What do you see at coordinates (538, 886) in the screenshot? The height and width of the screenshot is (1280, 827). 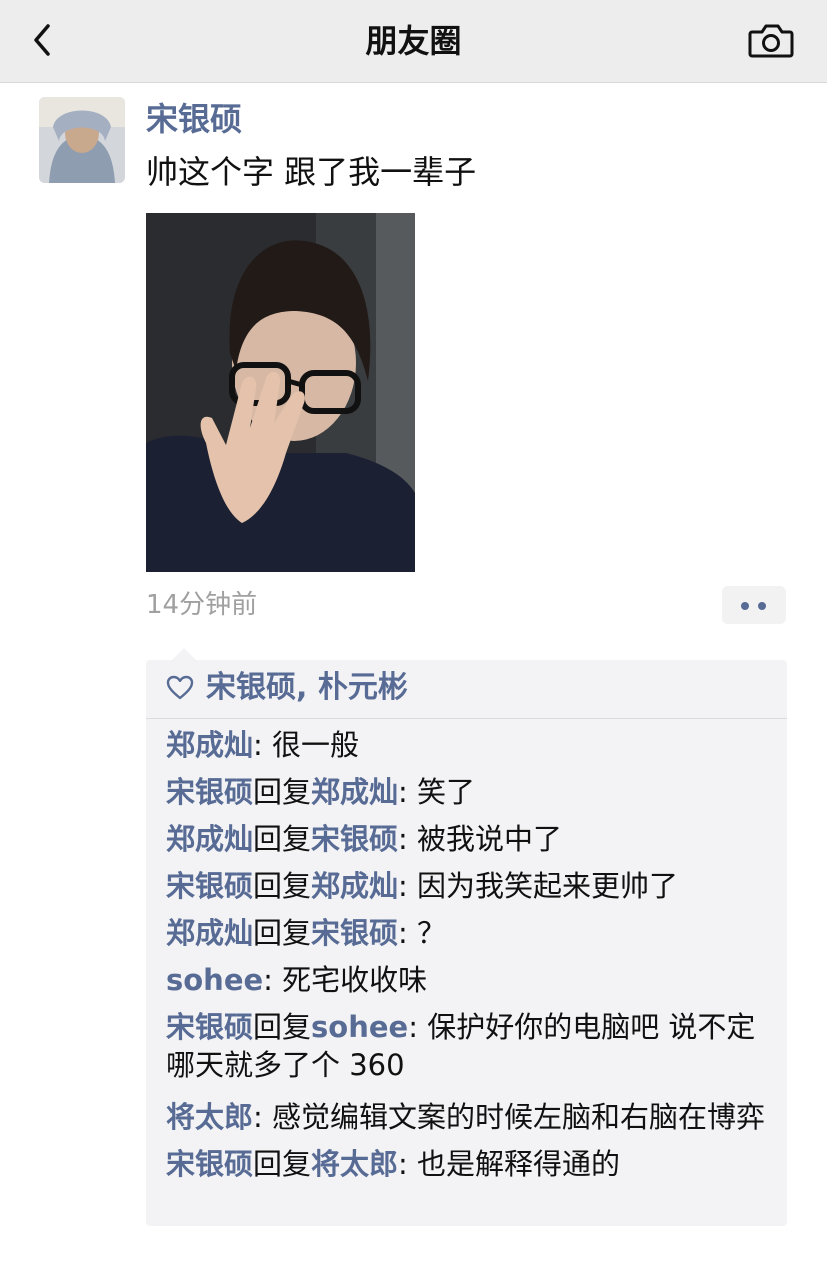 I see `comment-text: : 因为我笑起来更帅了` at bounding box center [538, 886].